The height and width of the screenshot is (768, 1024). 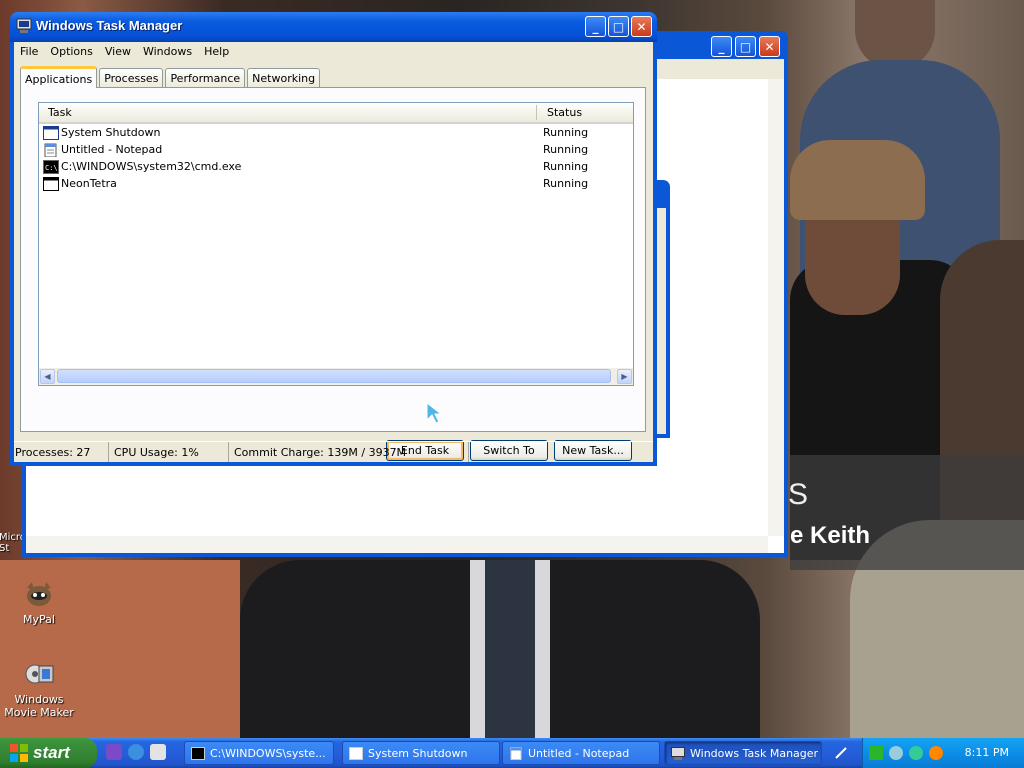 I want to click on desktop-icon-movie-maker: Windows Movie Maker, so click(x=39, y=688).